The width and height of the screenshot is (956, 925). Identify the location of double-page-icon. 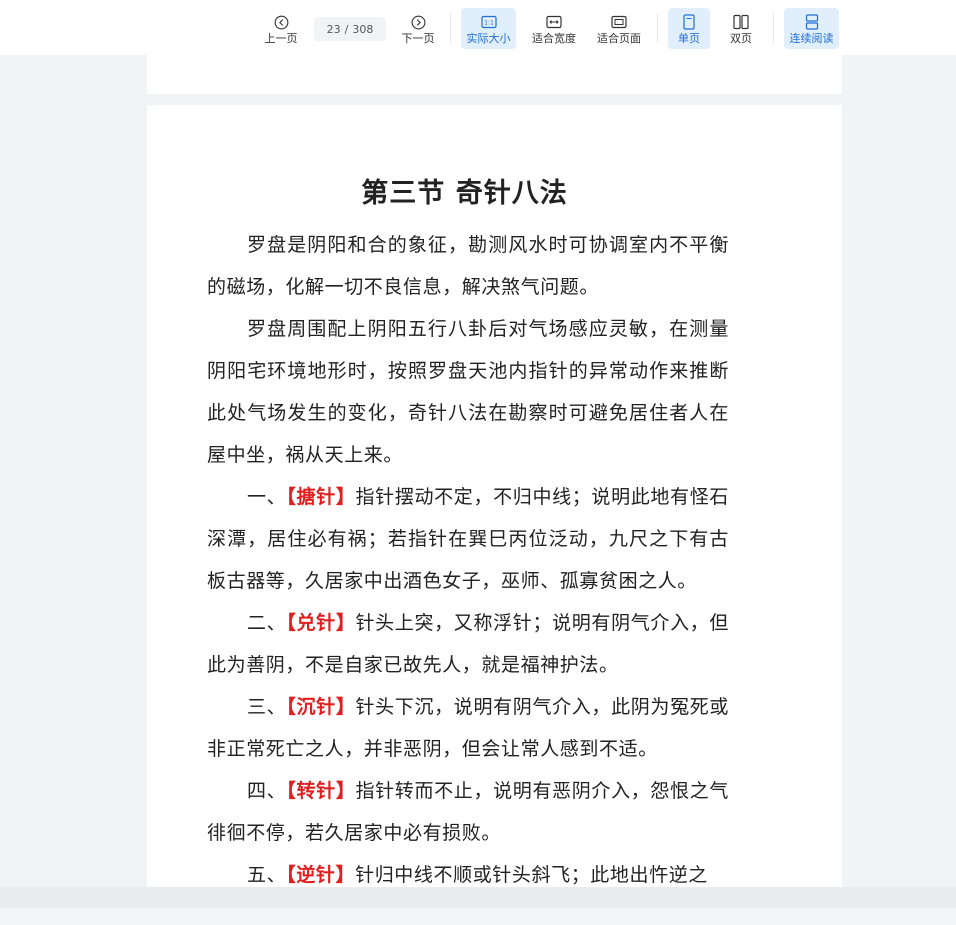
(741, 22).